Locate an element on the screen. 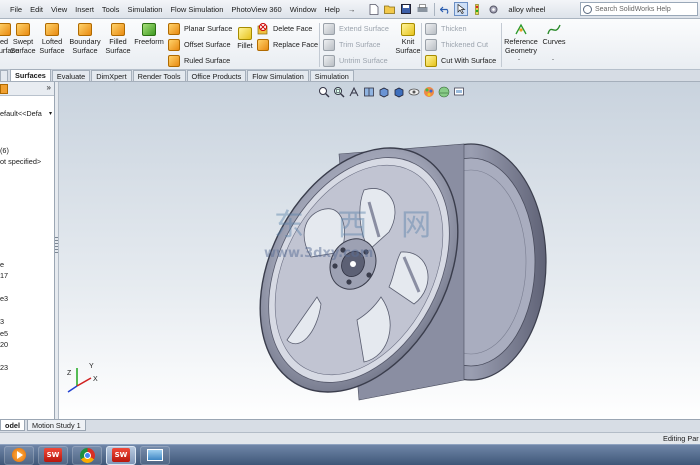 This screenshot has height=465, width=700. tab-simulation: Simulation is located at coordinates (331, 75).